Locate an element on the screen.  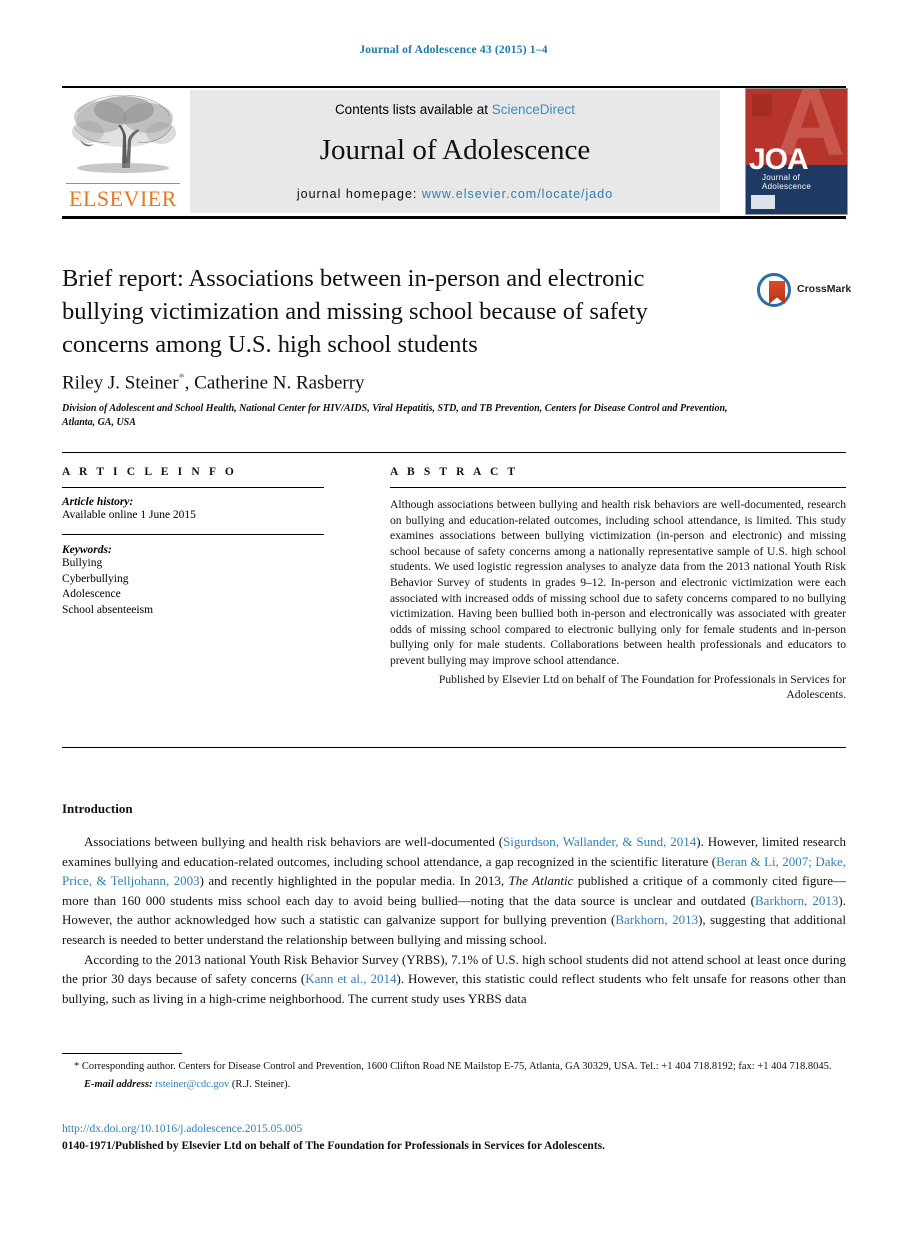
crossmark-badge: CrossMark is located at coordinates (804, 291).